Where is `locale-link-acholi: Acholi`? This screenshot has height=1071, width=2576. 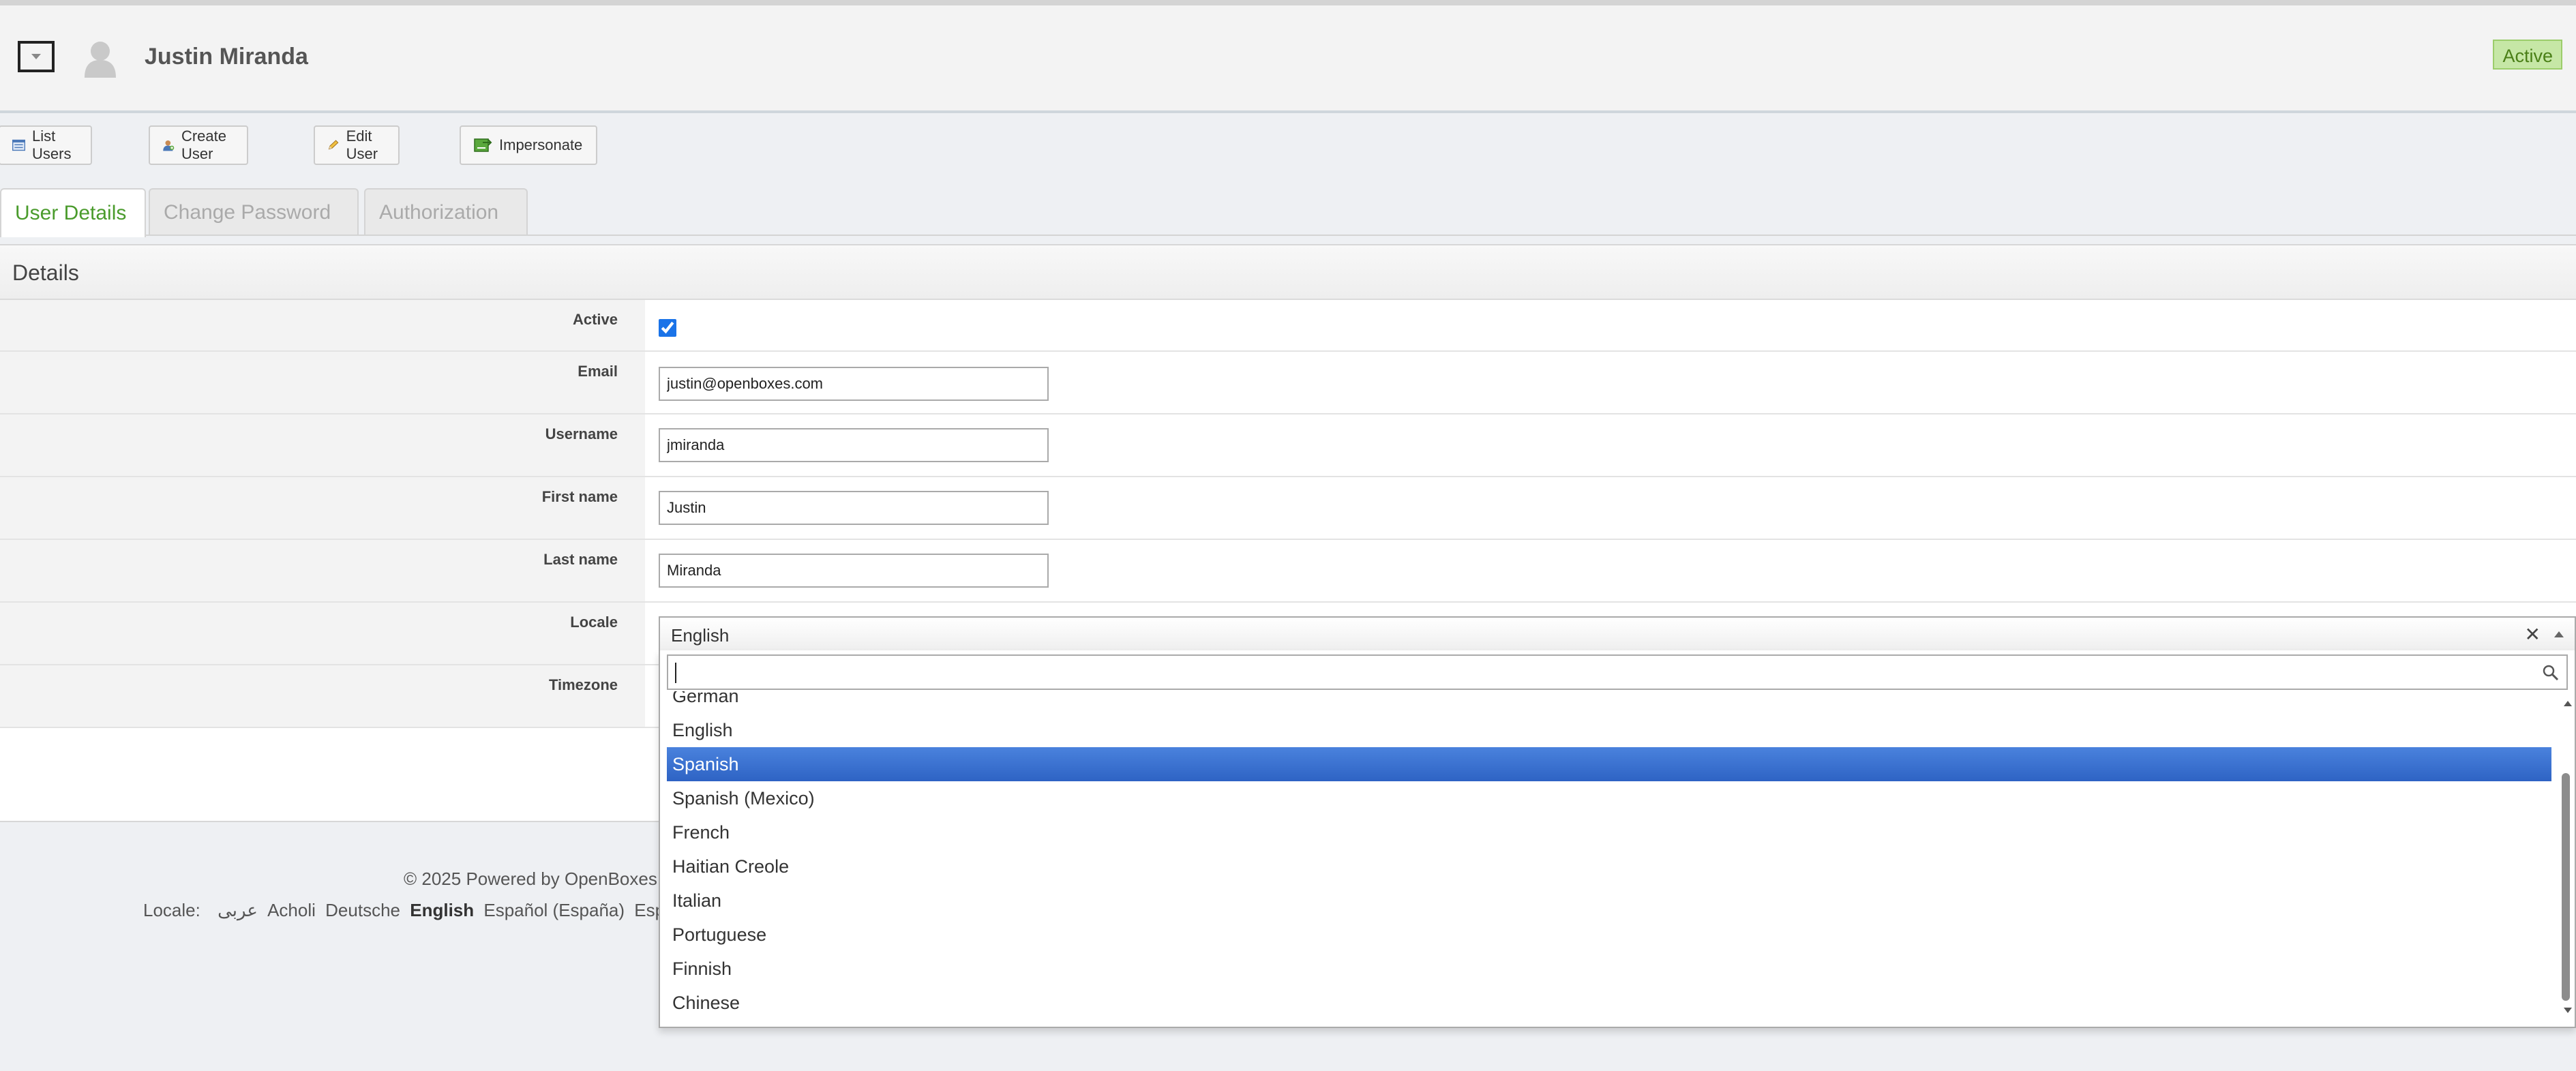
locale-link-acholi: Acholi is located at coordinates (291, 910).